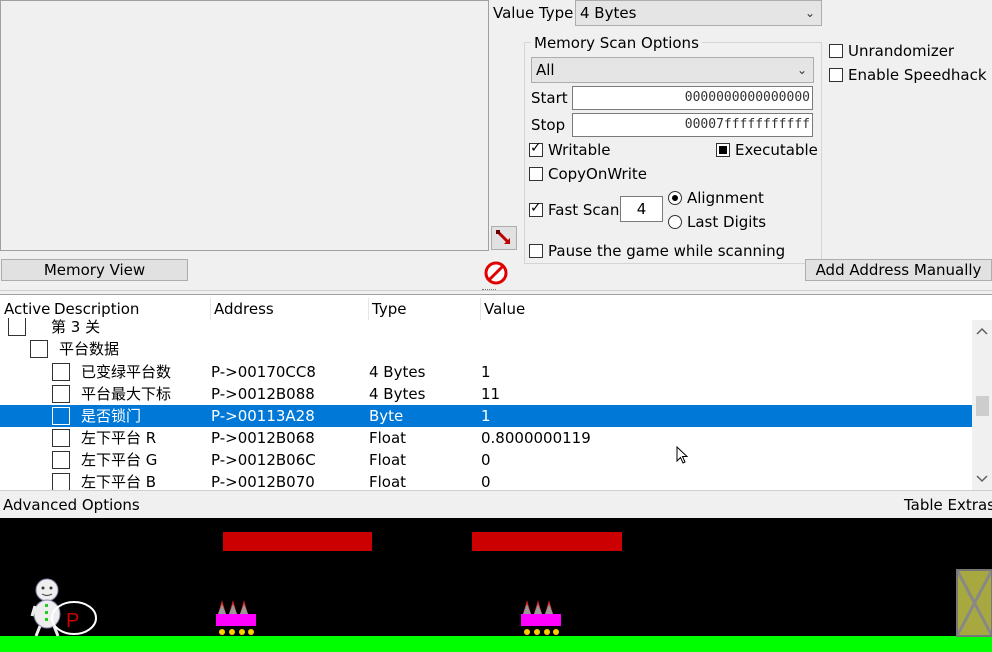 The width and height of the screenshot is (992, 652). I want to click on table-row: 平台数据, so click(486, 349).